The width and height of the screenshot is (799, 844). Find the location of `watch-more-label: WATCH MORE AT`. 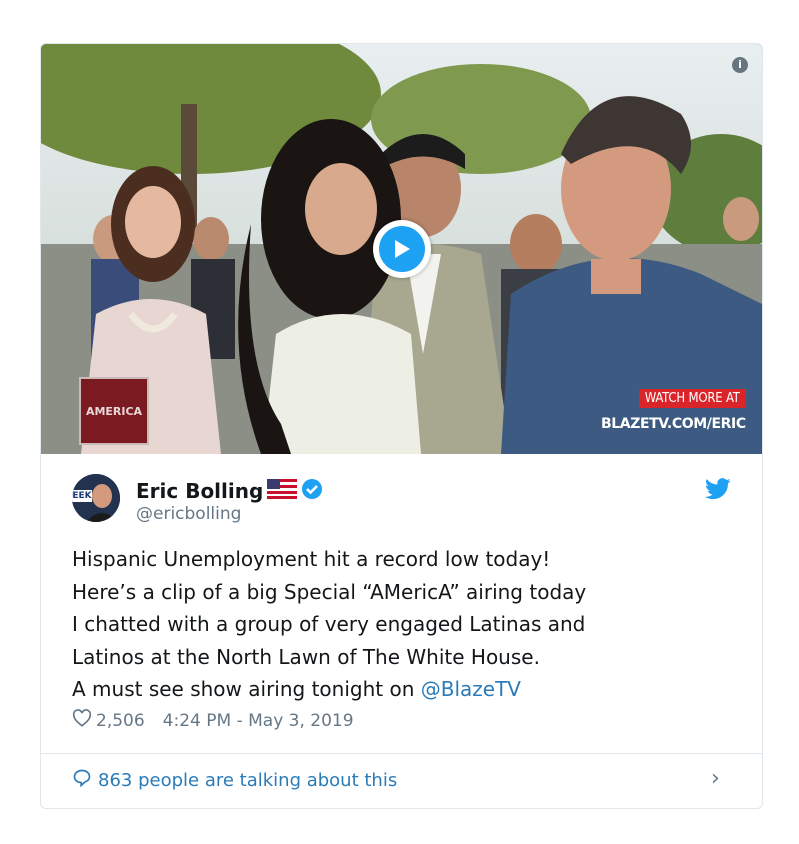

watch-more-label: WATCH MORE AT is located at coordinates (692, 398).